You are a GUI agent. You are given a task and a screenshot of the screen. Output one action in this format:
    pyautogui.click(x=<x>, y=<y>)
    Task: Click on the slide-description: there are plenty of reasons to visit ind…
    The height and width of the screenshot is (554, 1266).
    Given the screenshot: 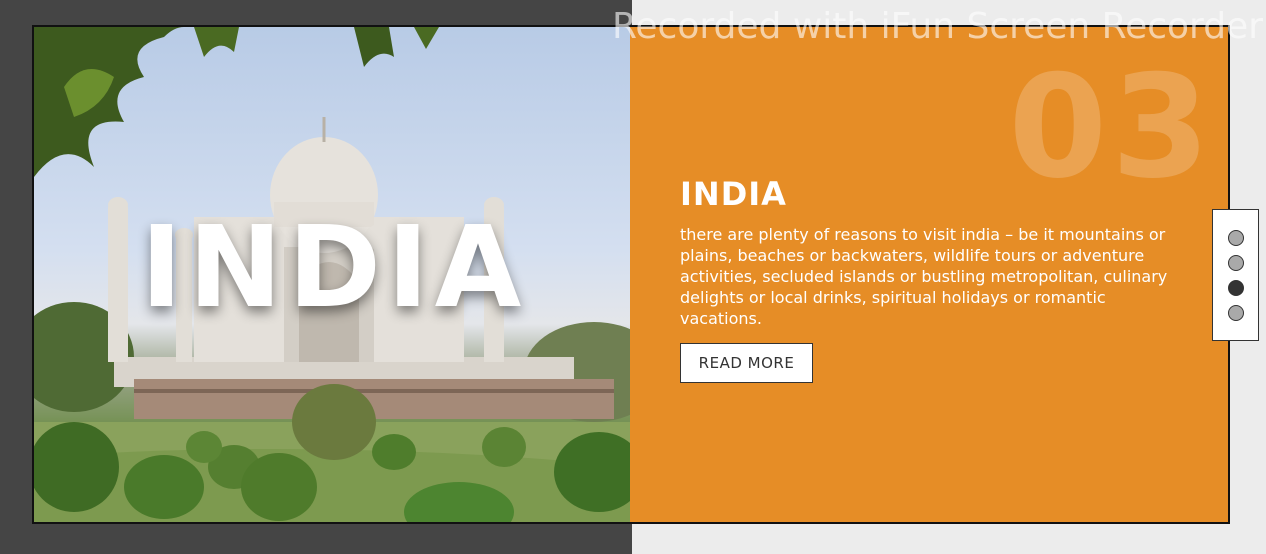 What is the action you would take?
    pyautogui.click(x=924, y=276)
    